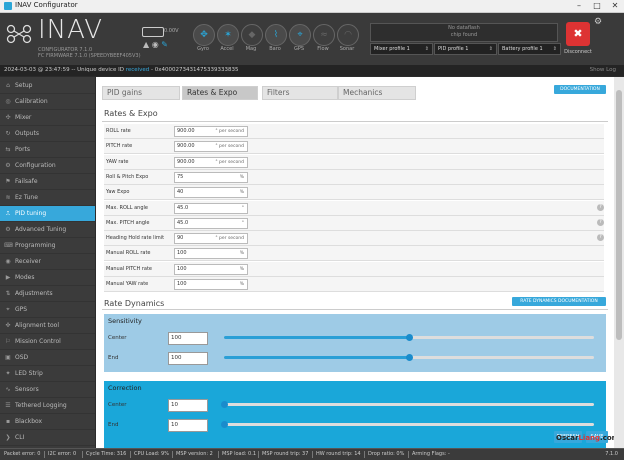  What do you see at coordinates (619, 215) in the screenshot?
I see `scrollbar-thumb` at bounding box center [619, 215].